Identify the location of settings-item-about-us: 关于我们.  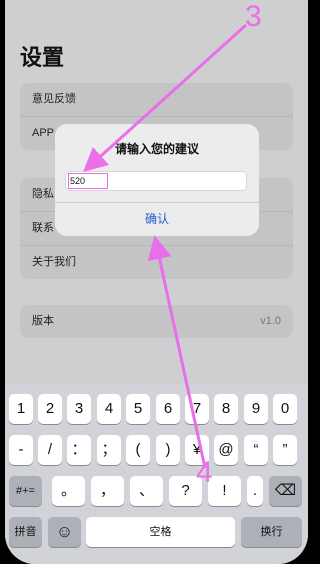
(156, 262).